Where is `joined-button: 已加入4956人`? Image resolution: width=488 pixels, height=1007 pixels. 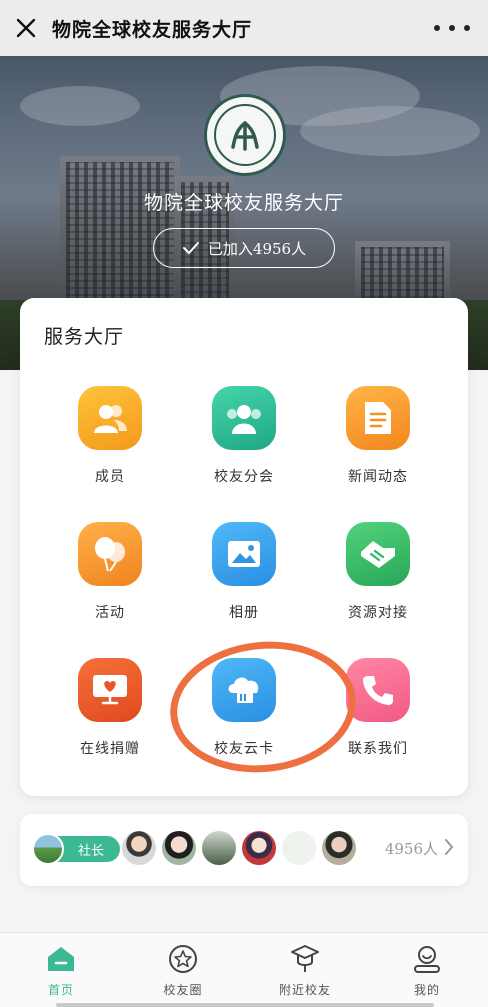 joined-button: 已加入4956人 is located at coordinates (244, 248).